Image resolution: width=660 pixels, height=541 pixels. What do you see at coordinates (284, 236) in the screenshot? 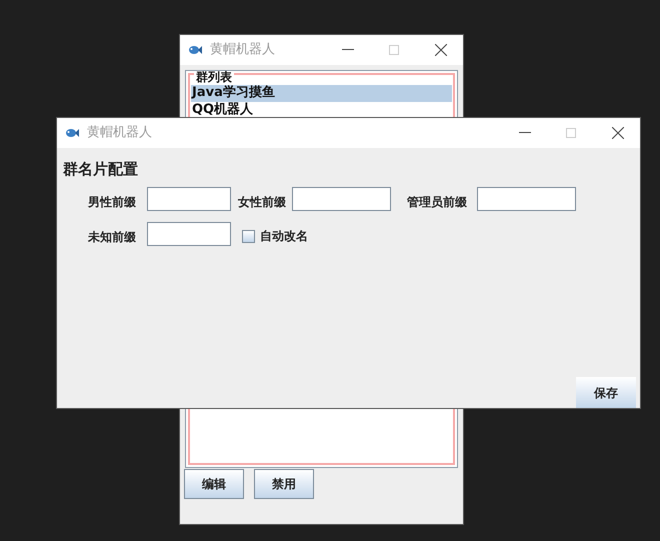
I see `checkbox-label: 自动改名` at bounding box center [284, 236].